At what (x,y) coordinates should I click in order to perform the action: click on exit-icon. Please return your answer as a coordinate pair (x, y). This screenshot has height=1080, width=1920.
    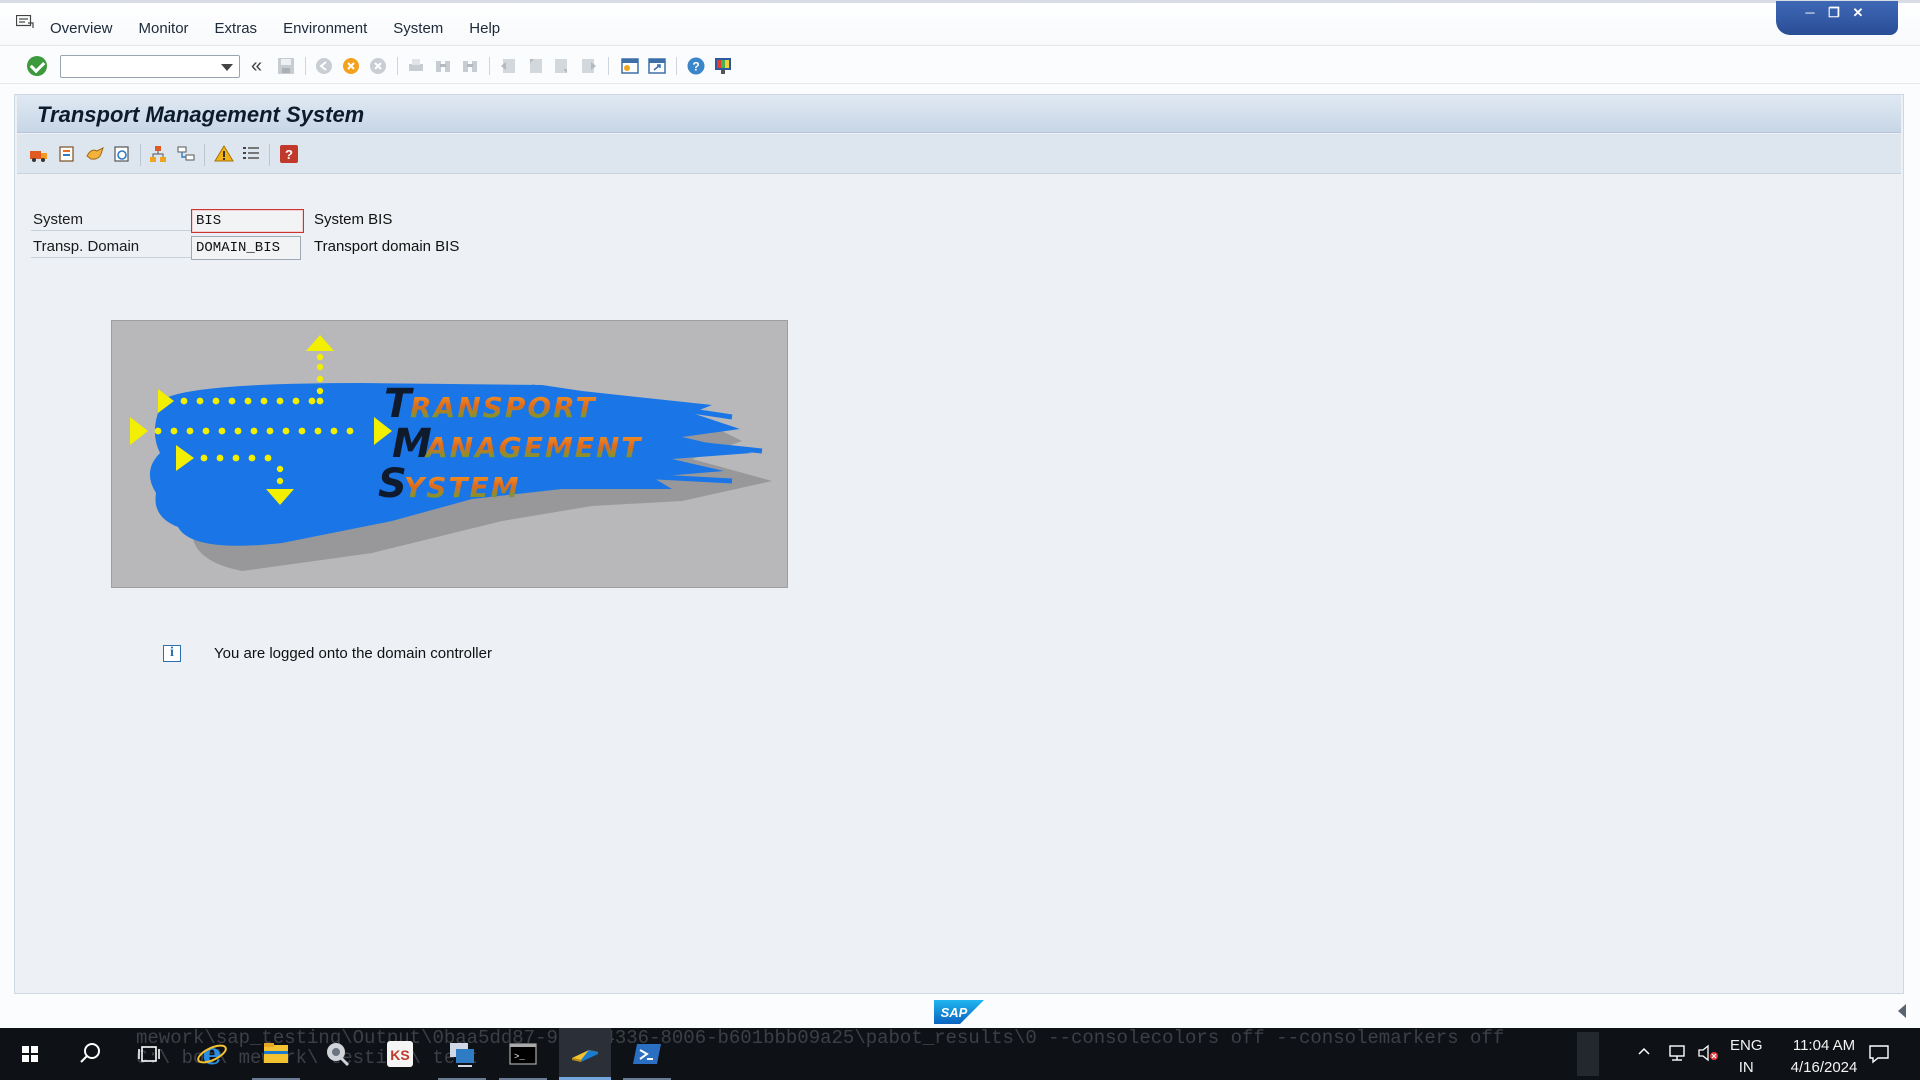
    Looking at the image, I should click on (351, 66).